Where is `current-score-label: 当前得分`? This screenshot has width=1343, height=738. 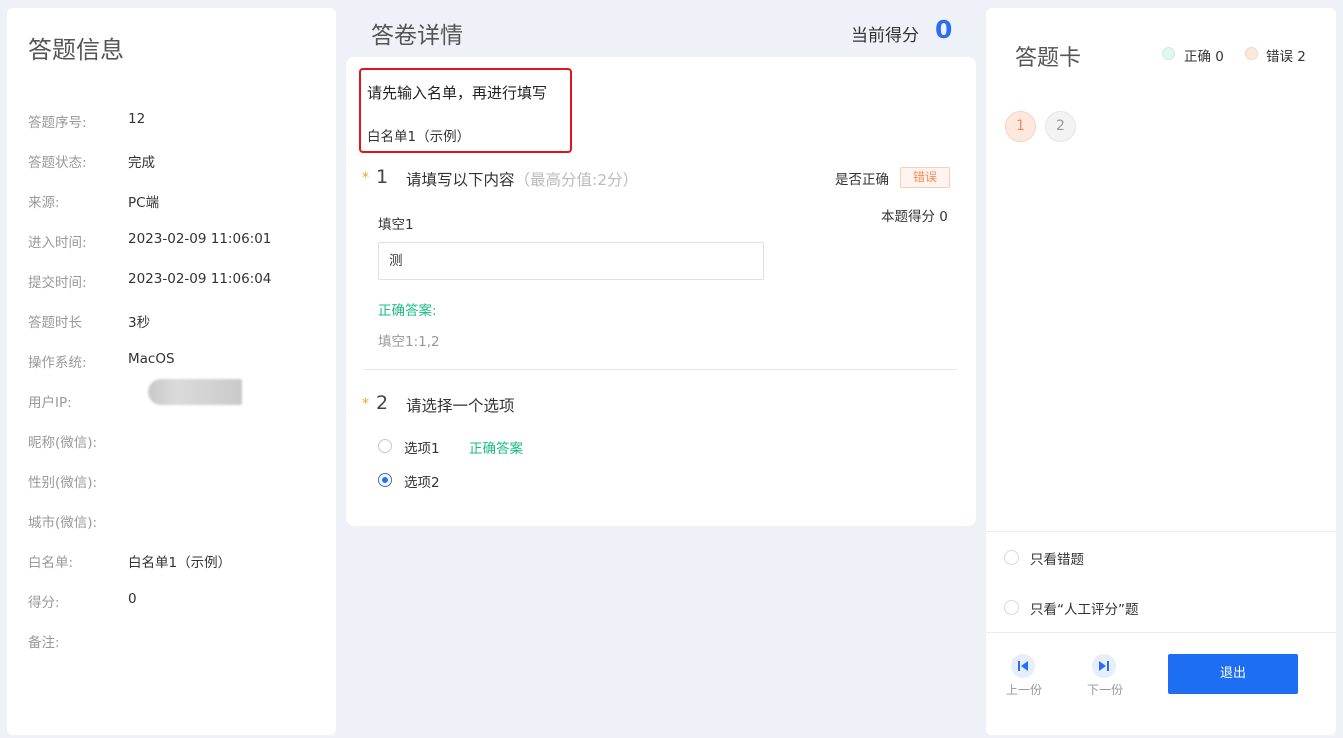
current-score-label: 当前得分 is located at coordinates (885, 36).